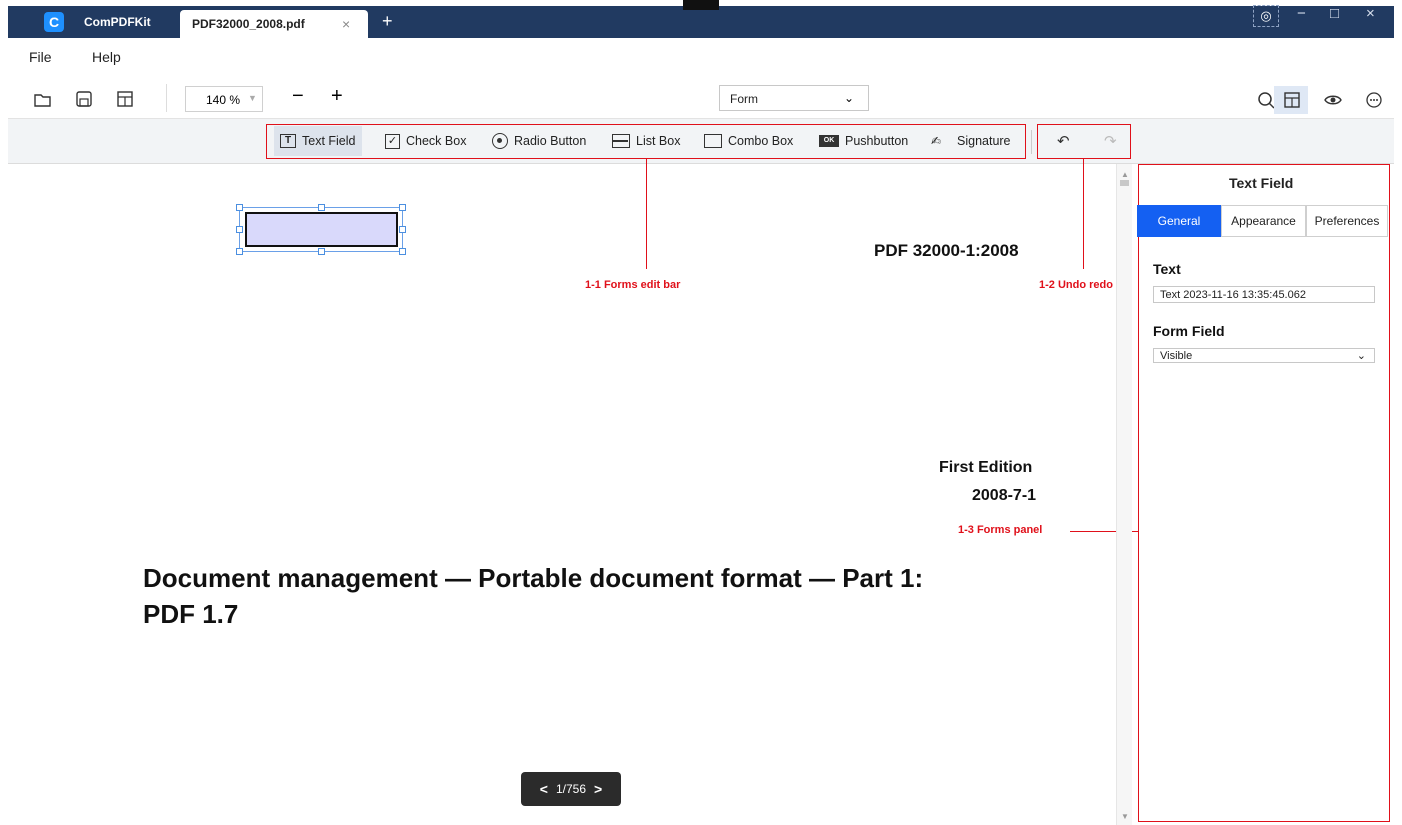 This screenshot has width=1402, height=825. Describe the element at coordinates (1263, 221) in the screenshot. I see `tab-appearance: Appearance` at that location.